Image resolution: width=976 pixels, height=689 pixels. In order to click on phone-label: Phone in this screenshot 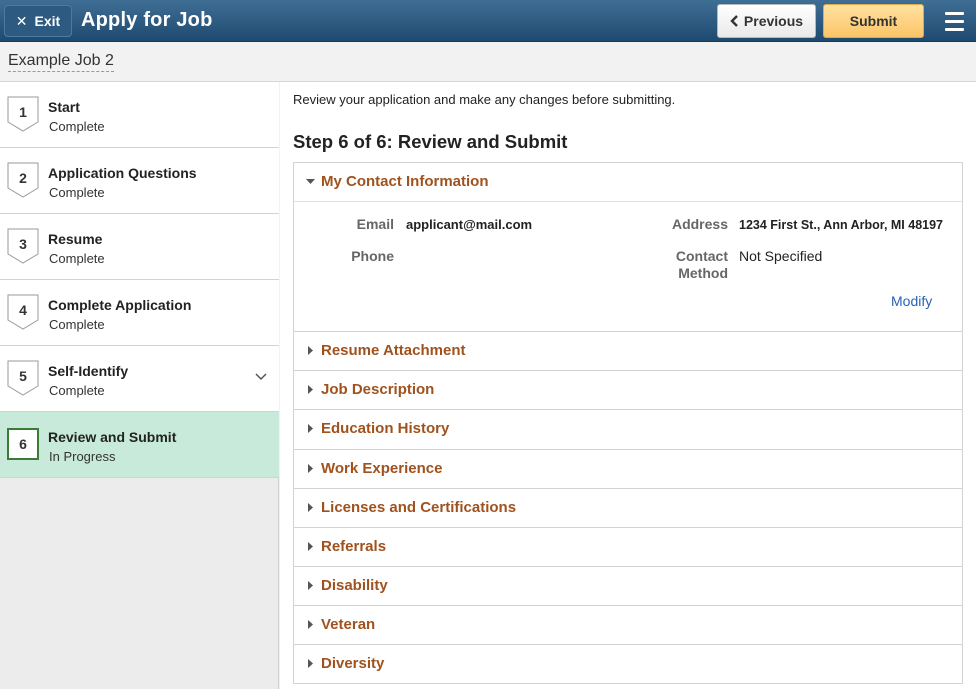, I will do `click(372, 256)`.